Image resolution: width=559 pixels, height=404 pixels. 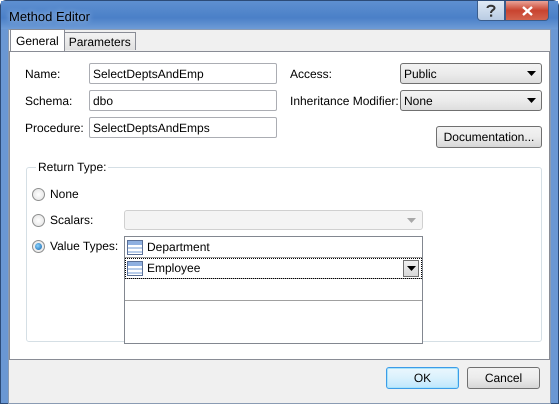 What do you see at coordinates (43, 73) in the screenshot?
I see `field-label: Name:` at bounding box center [43, 73].